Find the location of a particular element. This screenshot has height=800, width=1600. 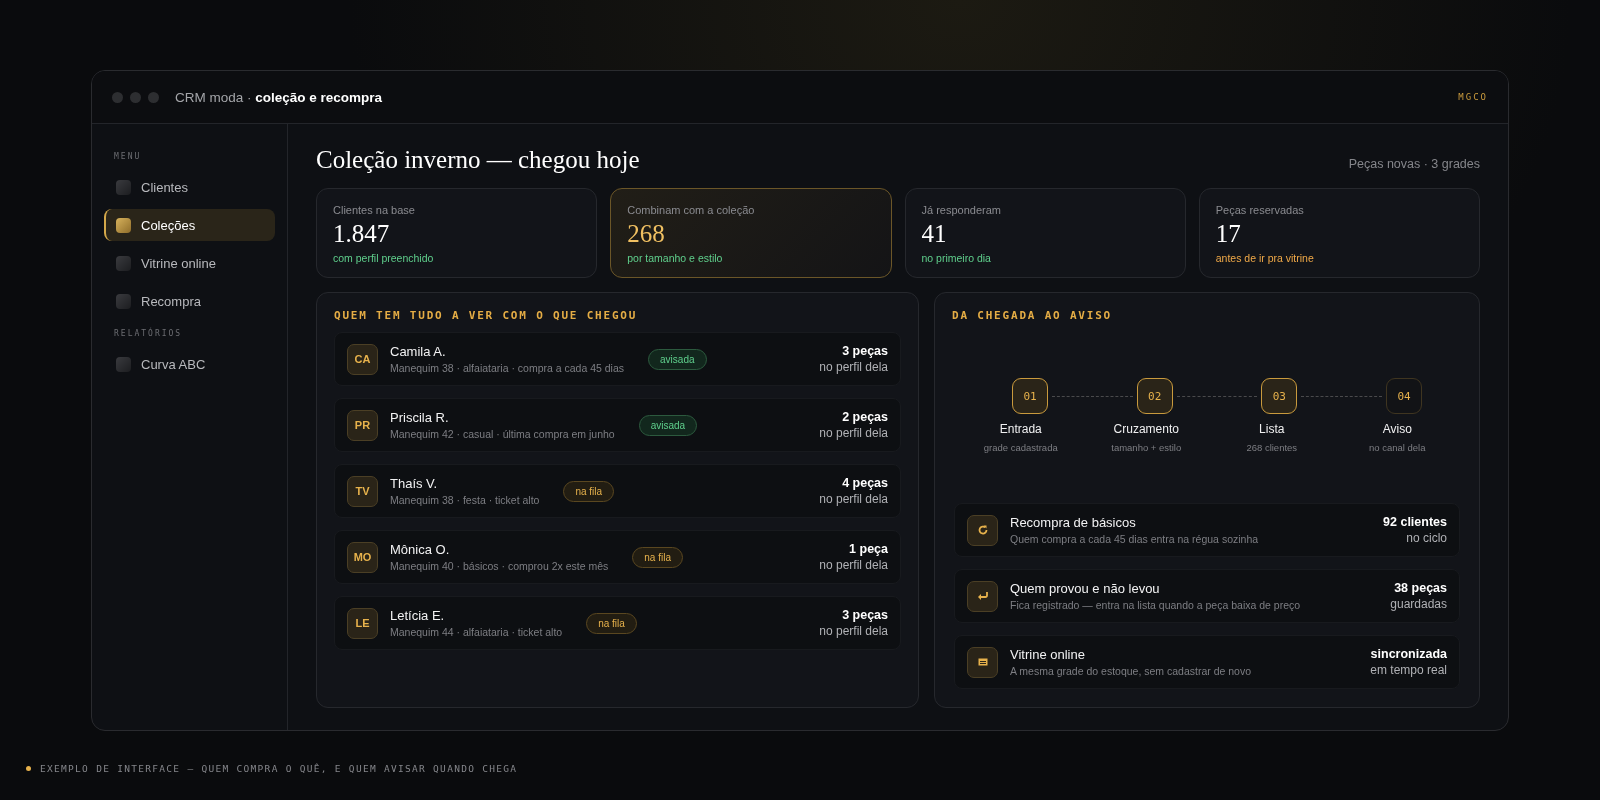

rule-title: Quem provou e não levou is located at coordinates (1085, 588).